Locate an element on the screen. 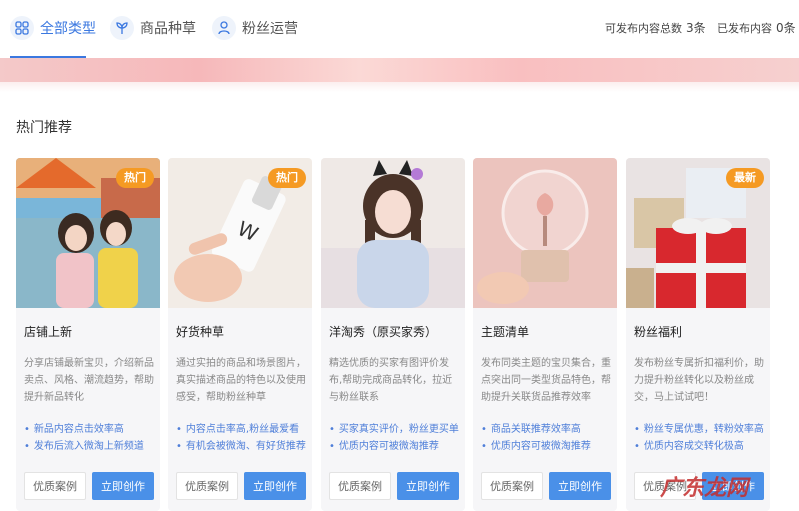 The height and width of the screenshot is (511, 799). watermark: 广东龙网 is located at coordinates (704, 488).